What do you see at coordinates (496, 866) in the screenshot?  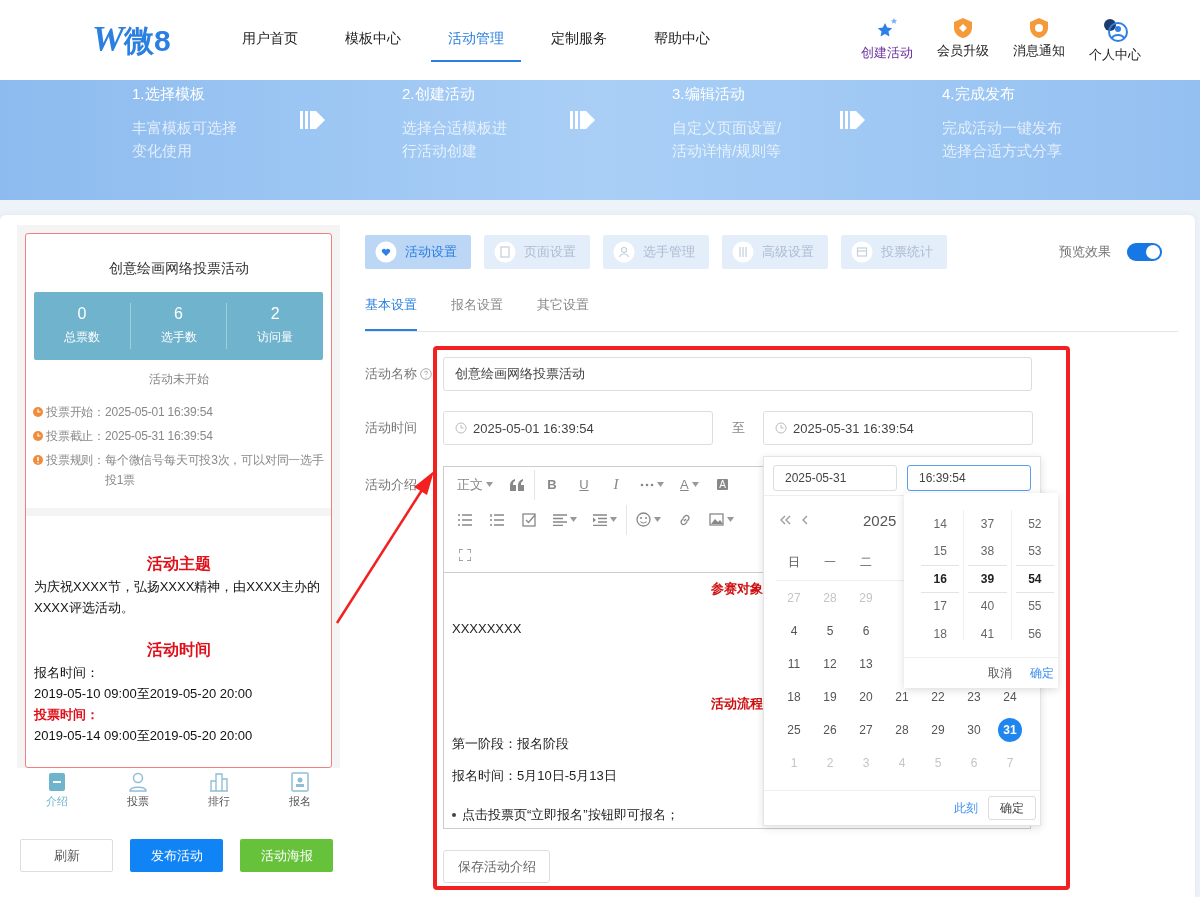 I see `save-button: 保存活动介绍` at bounding box center [496, 866].